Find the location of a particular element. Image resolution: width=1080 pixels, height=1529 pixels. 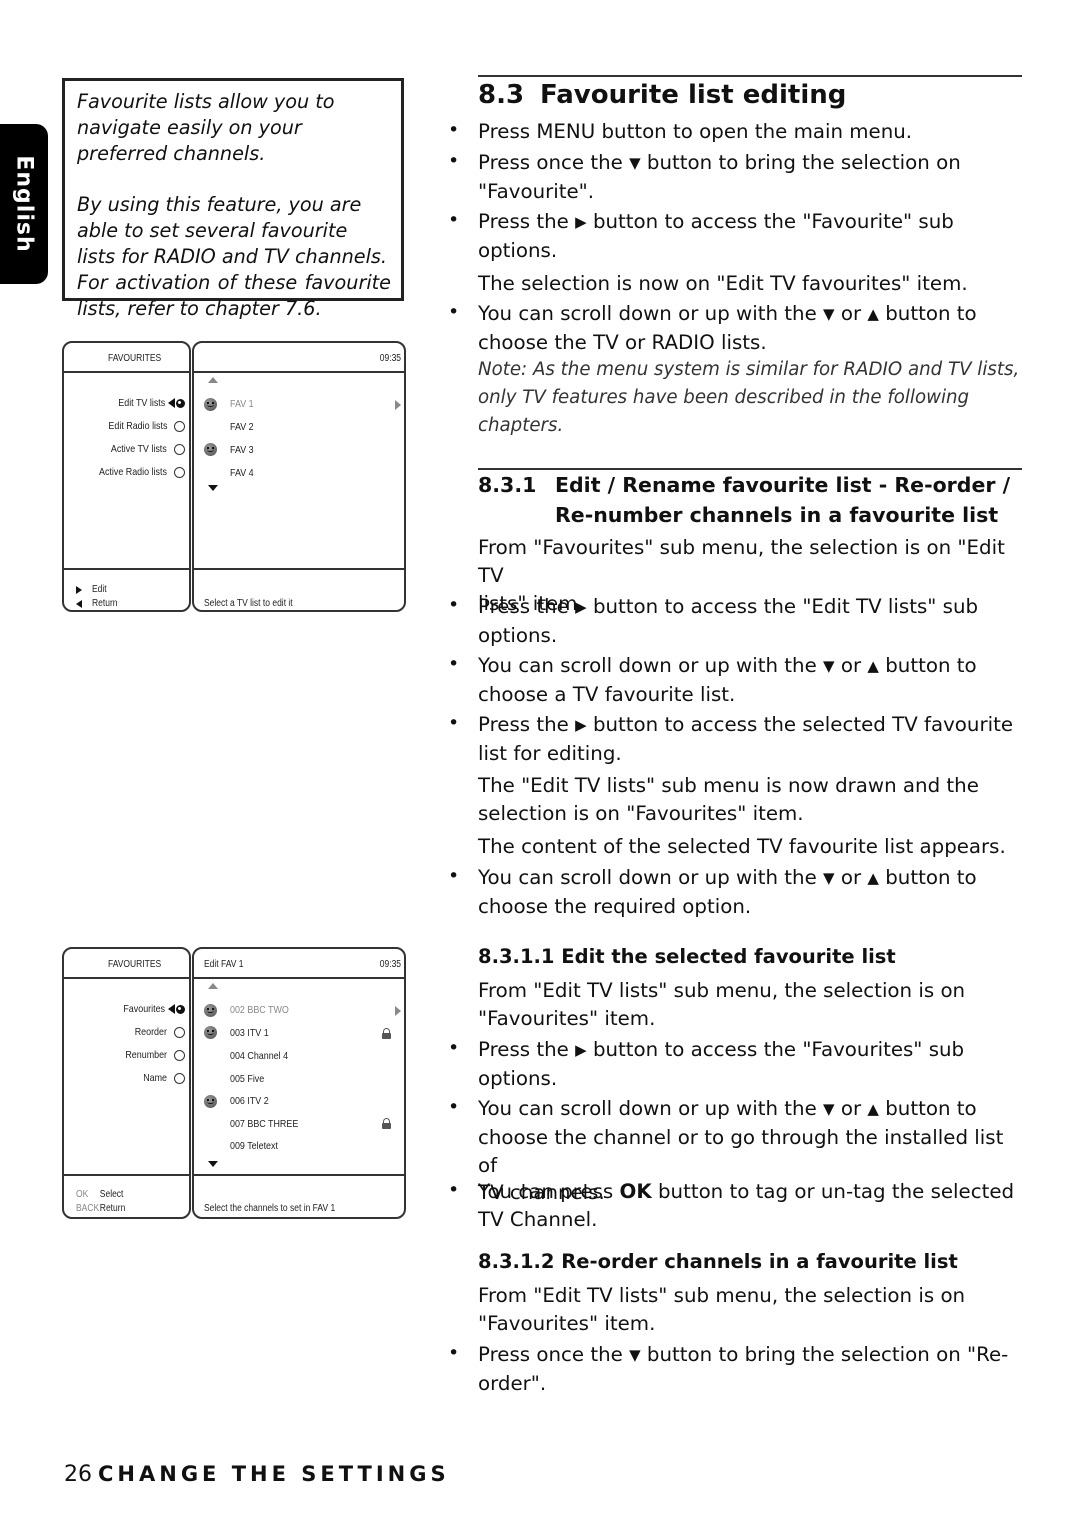

list-item: FAV 3 is located at coordinates (242, 450).